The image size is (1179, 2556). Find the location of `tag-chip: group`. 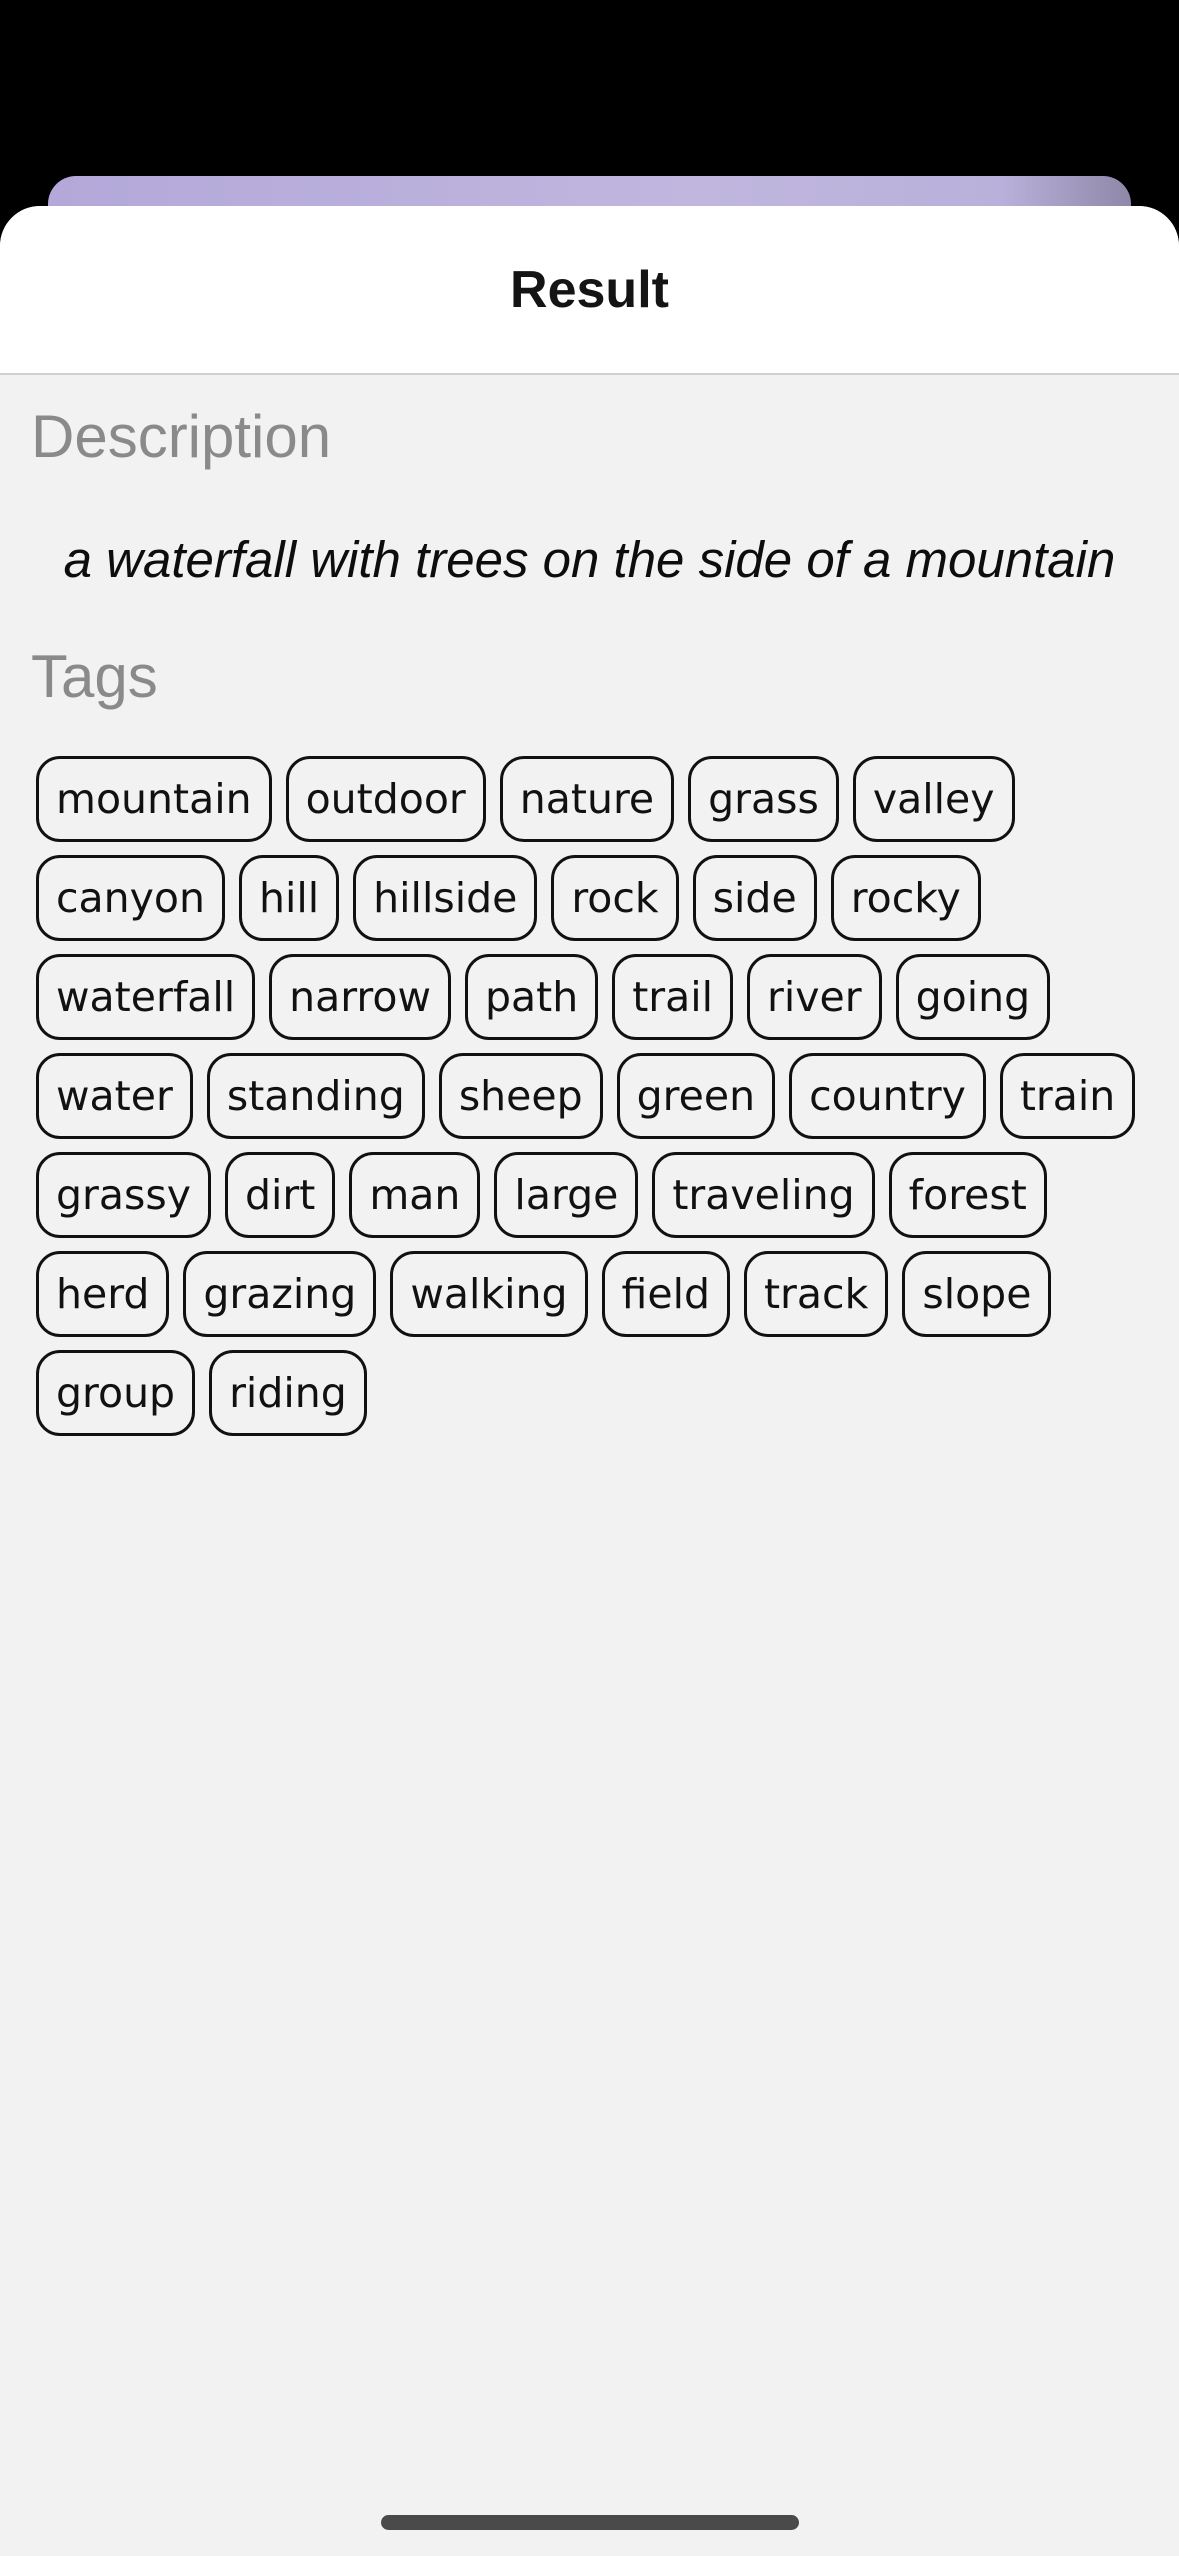

tag-chip: group is located at coordinates (116, 1393).